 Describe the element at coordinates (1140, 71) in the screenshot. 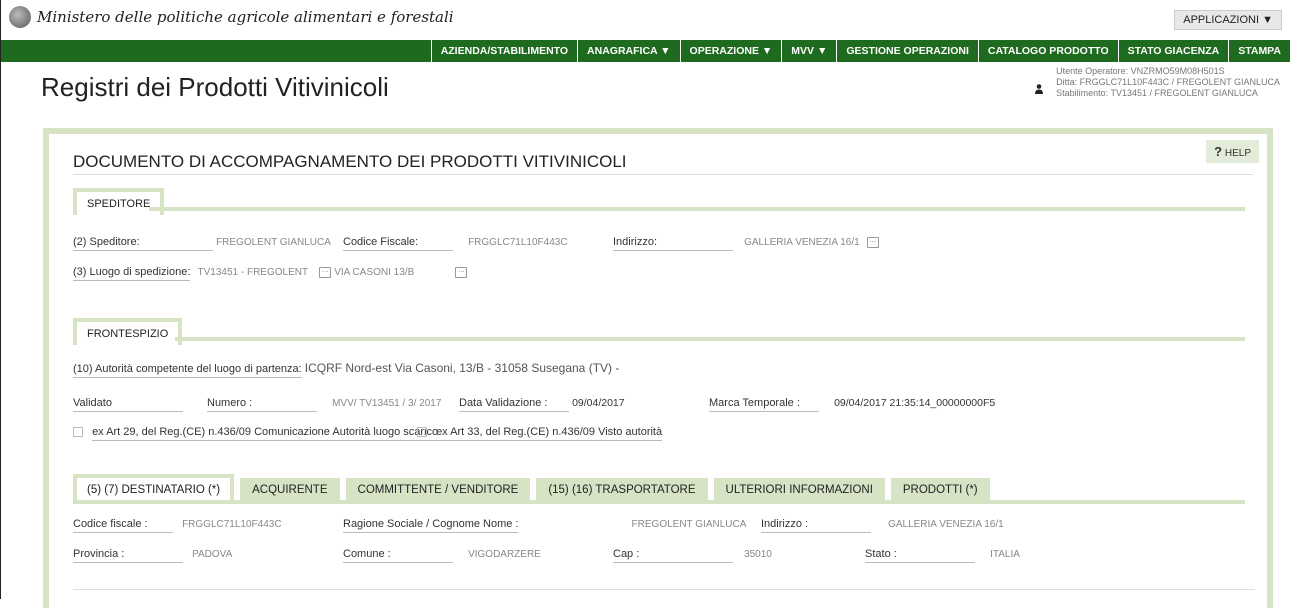

I see `operator-info: Utente Operatore: VNZRMO59M08H501S` at that location.